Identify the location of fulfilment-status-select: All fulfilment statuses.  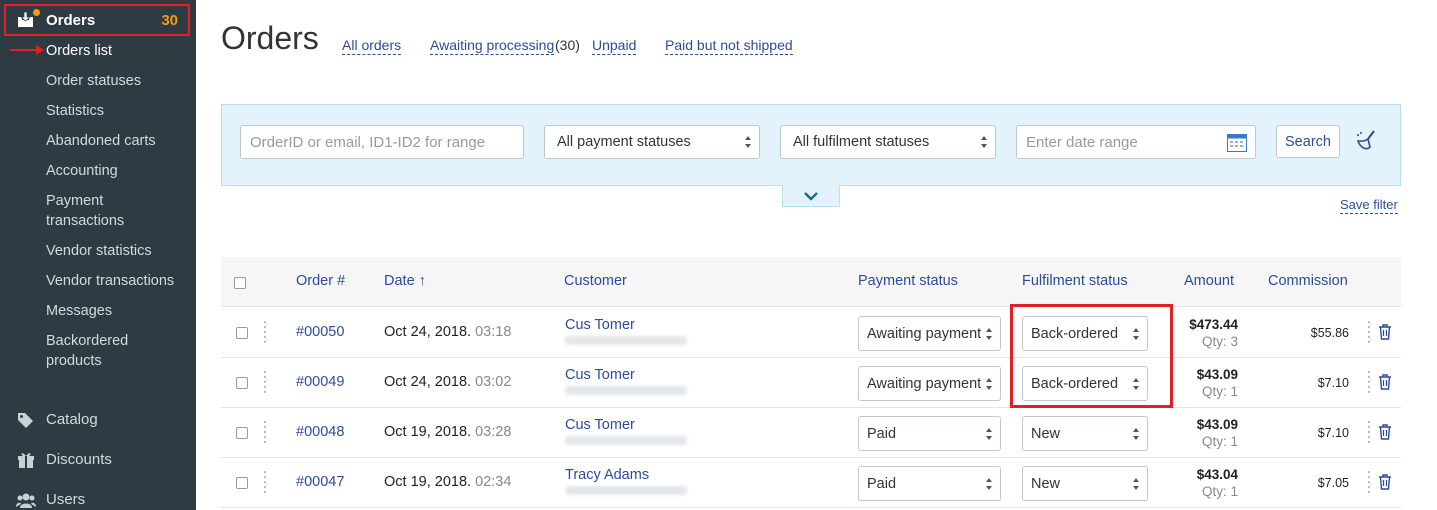
(888, 142).